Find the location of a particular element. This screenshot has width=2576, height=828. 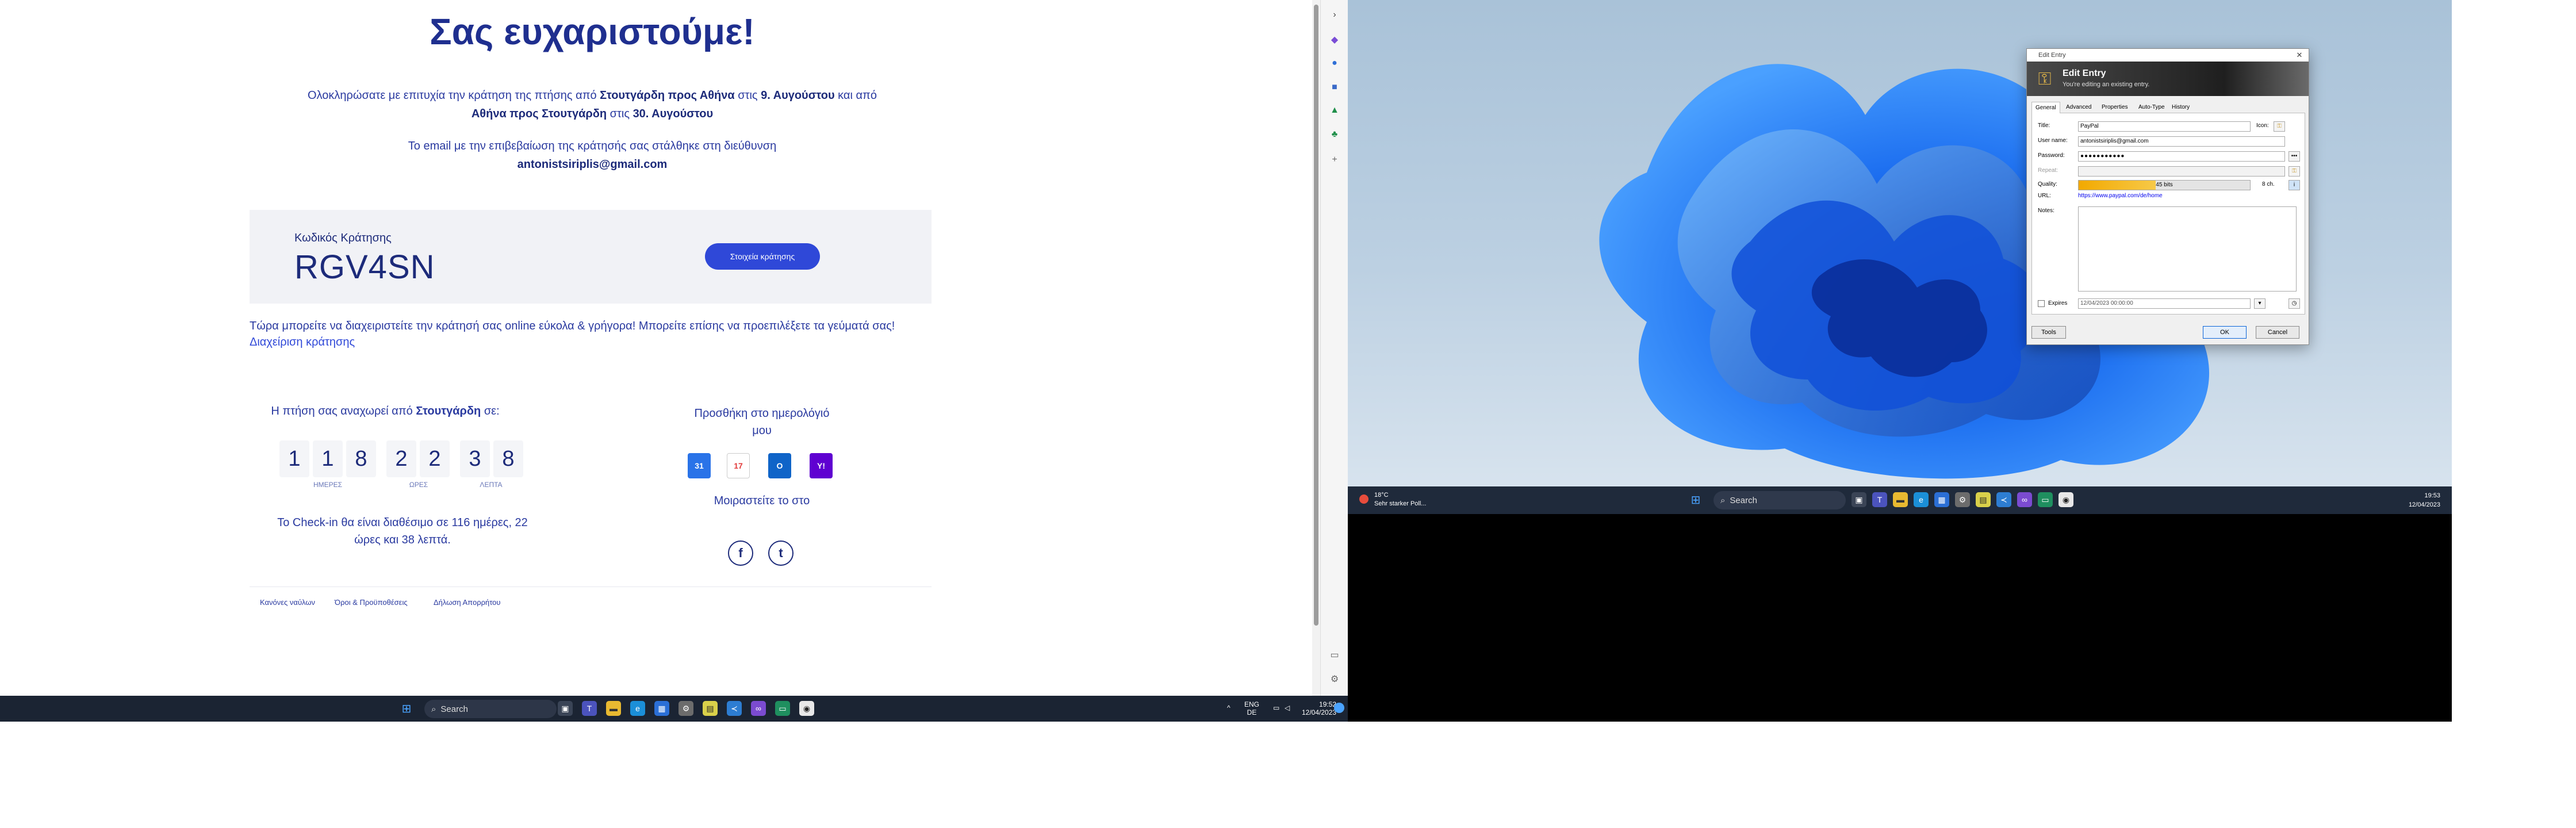

key-icon: ⚿ is located at coordinates (2045, 79).